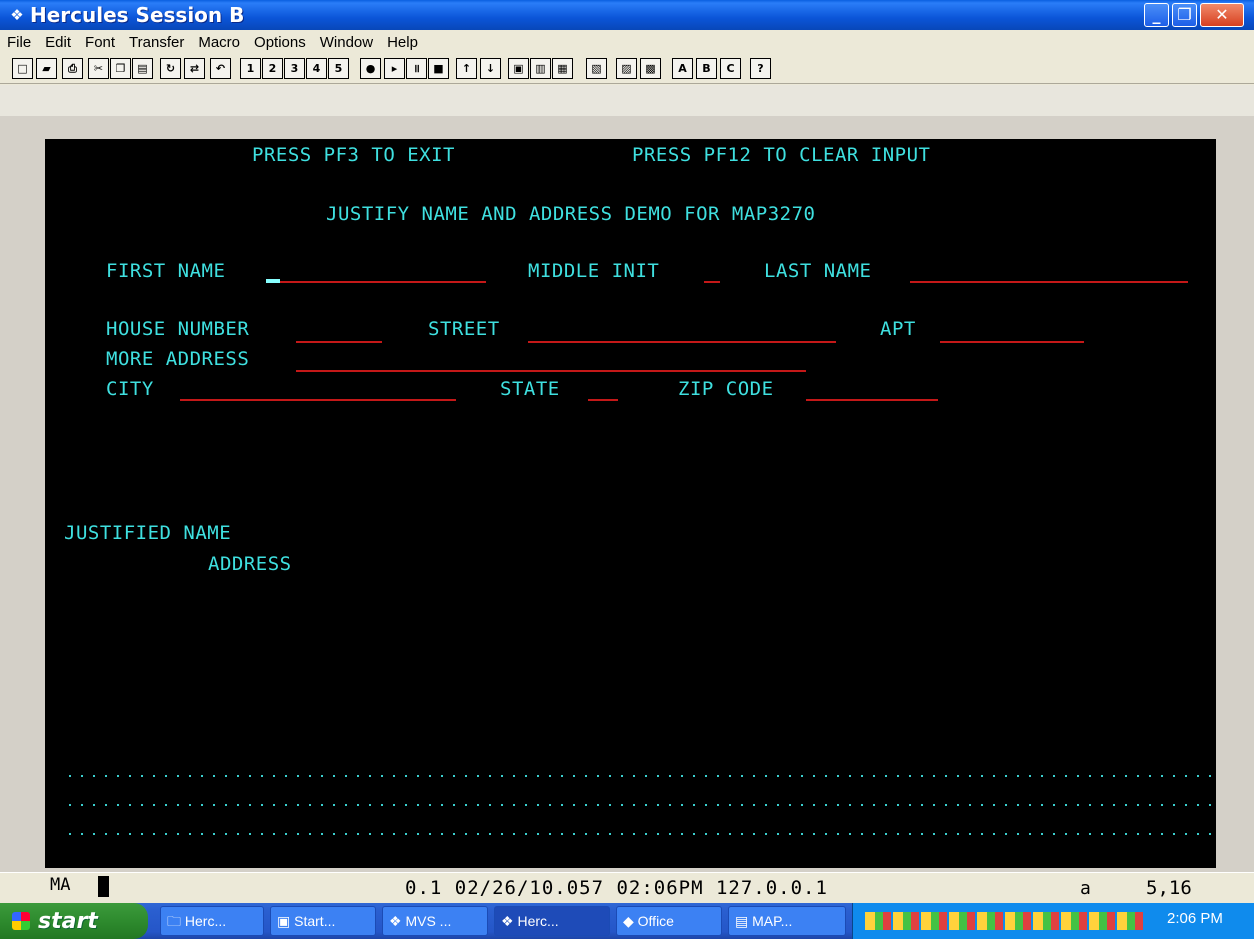 The image size is (1254, 939). I want to click on print-icon: ⎙, so click(72, 68).